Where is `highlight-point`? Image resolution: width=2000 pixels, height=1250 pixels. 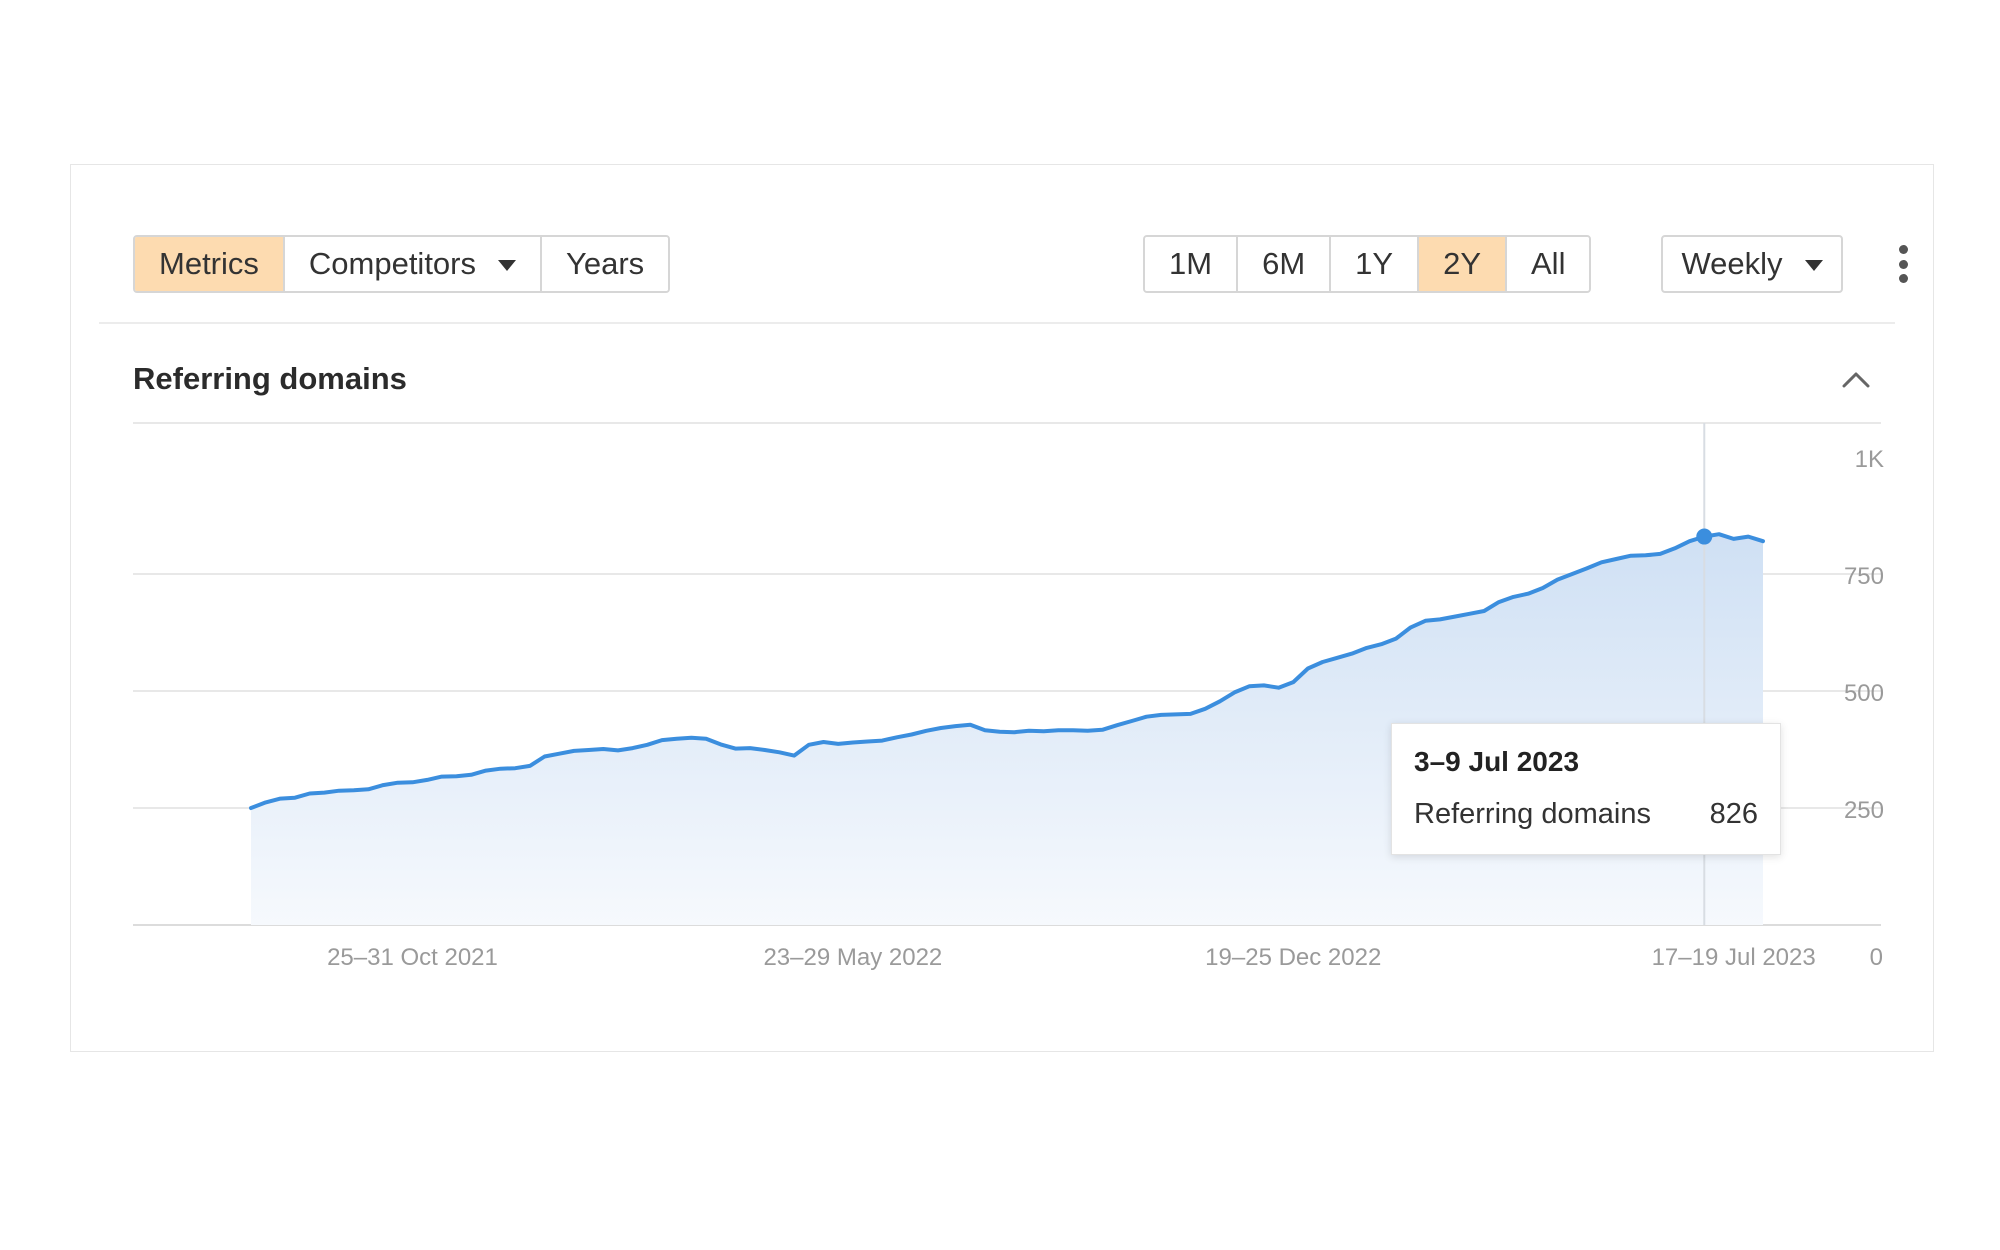
highlight-point is located at coordinates (1704, 536).